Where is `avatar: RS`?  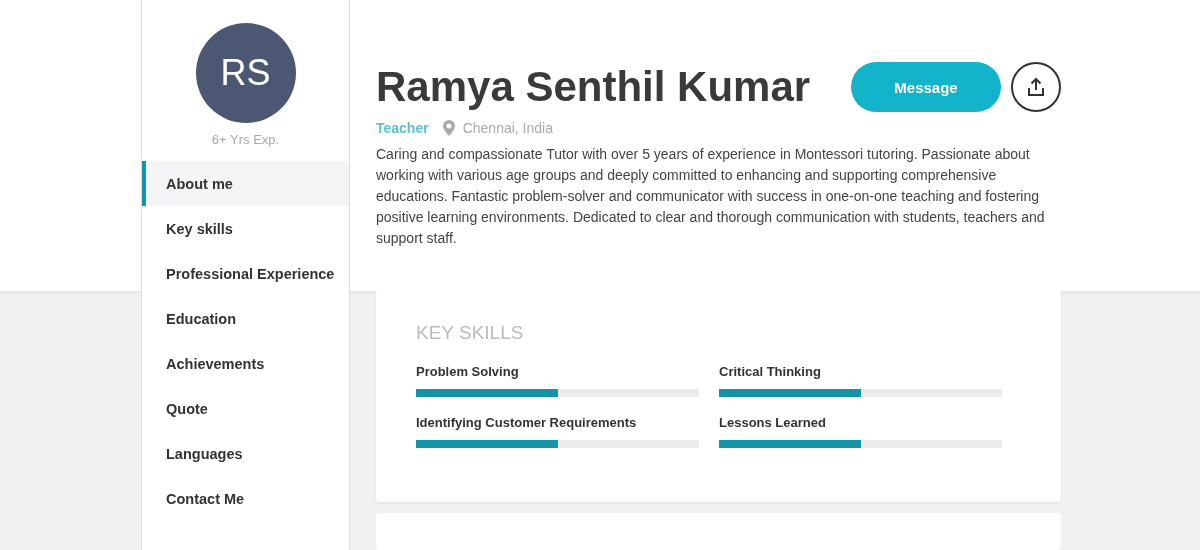 avatar: RS is located at coordinates (245, 73).